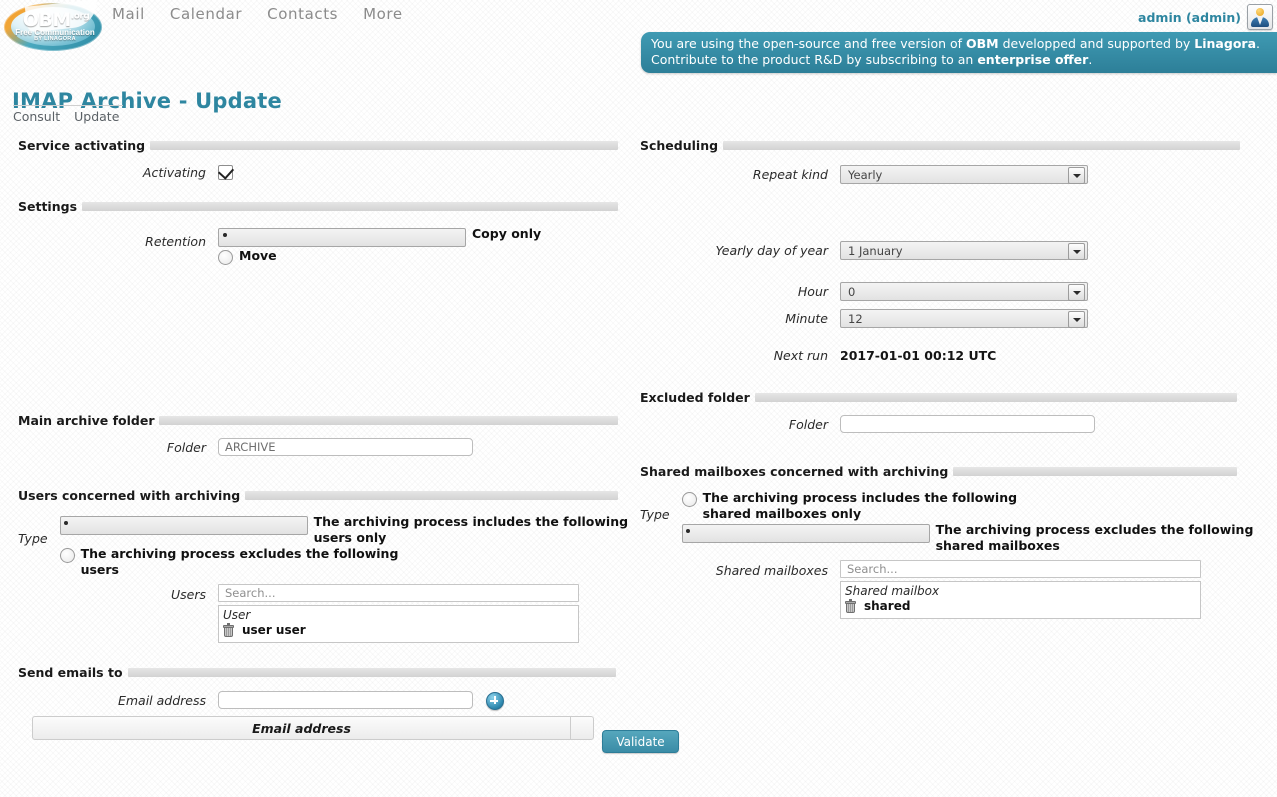 The width and height of the screenshot is (1277, 797). What do you see at coordinates (96, 116) in the screenshot?
I see `tab-update: Update` at bounding box center [96, 116].